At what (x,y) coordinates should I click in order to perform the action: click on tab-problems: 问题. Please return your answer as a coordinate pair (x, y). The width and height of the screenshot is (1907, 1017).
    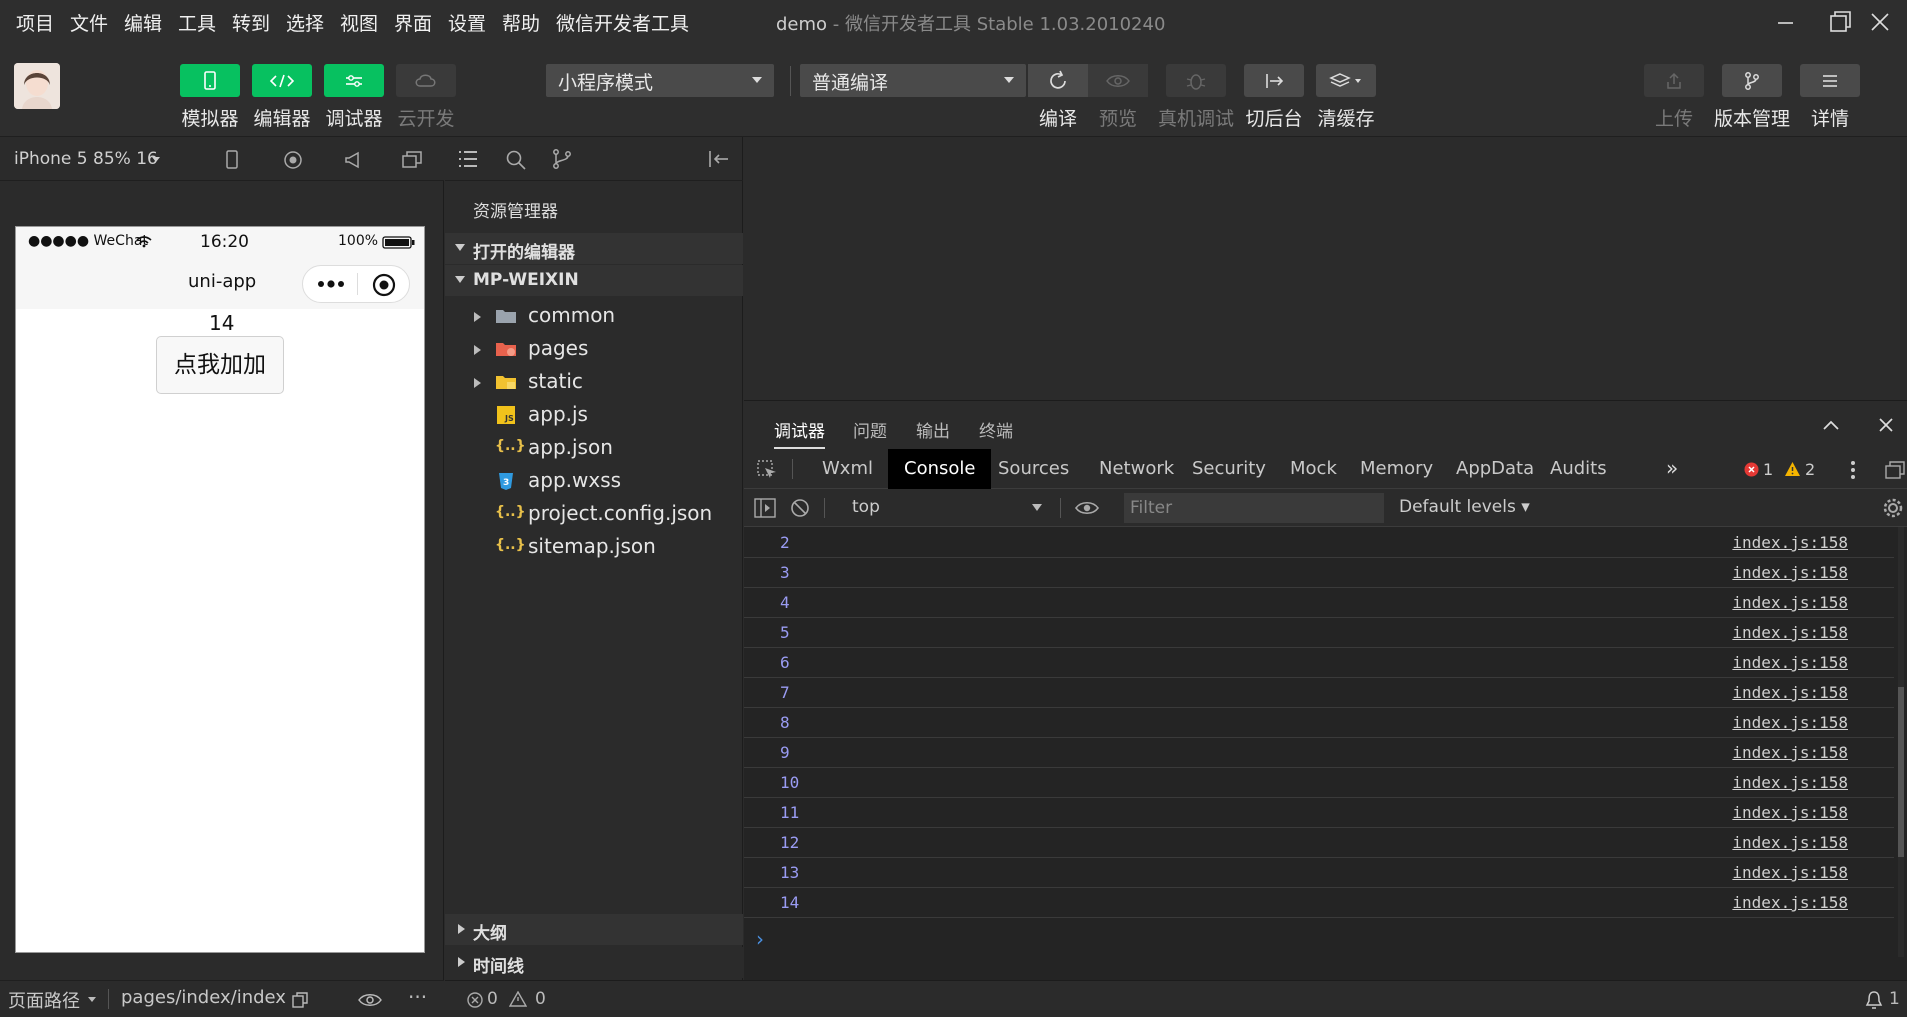
    Looking at the image, I should click on (870, 429).